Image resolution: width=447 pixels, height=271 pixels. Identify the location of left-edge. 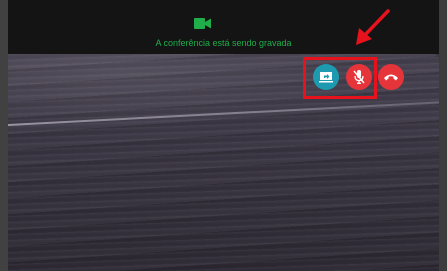
(4, 135).